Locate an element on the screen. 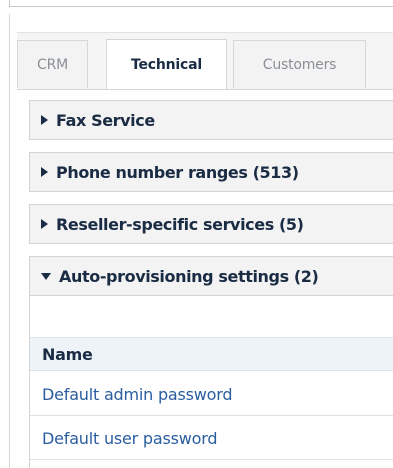 This screenshot has width=393, height=468. tab-customers-label: Customers is located at coordinates (299, 64).